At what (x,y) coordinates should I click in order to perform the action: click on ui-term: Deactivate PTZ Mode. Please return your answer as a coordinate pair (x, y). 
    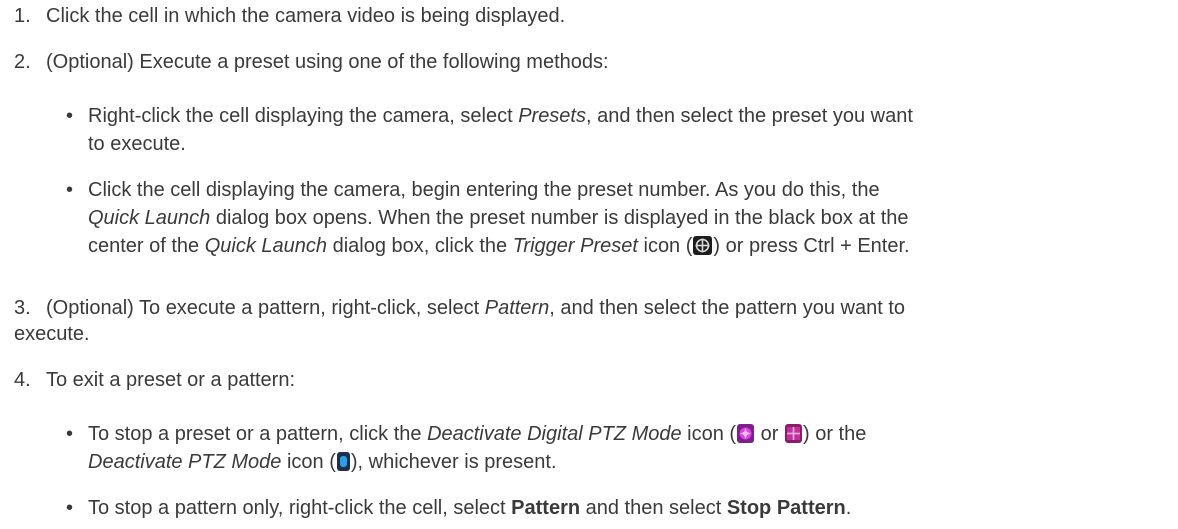
    Looking at the image, I should click on (185, 462).